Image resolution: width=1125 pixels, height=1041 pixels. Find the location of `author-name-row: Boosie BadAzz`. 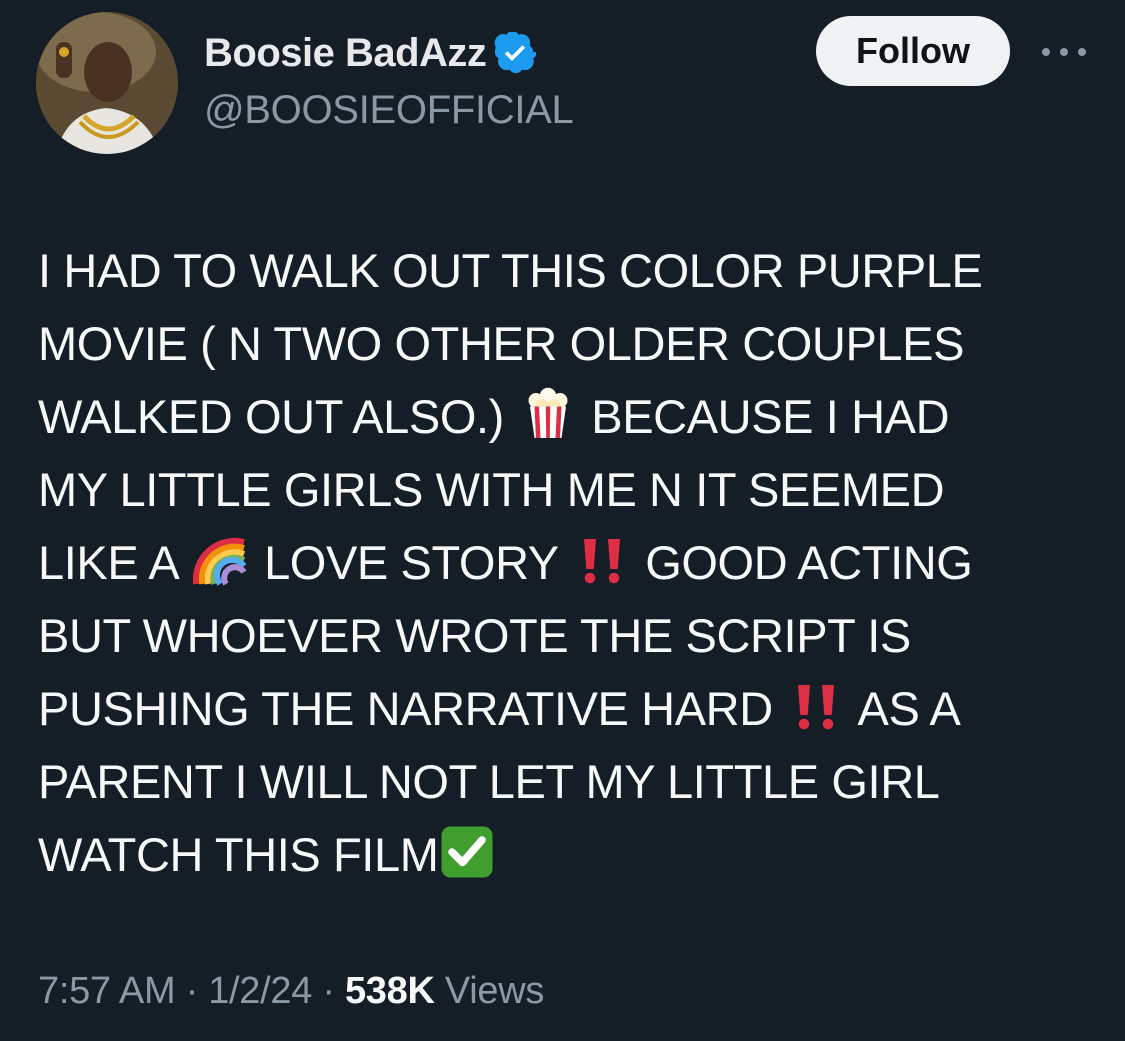

author-name-row: Boosie BadAzz is located at coordinates (370, 53).